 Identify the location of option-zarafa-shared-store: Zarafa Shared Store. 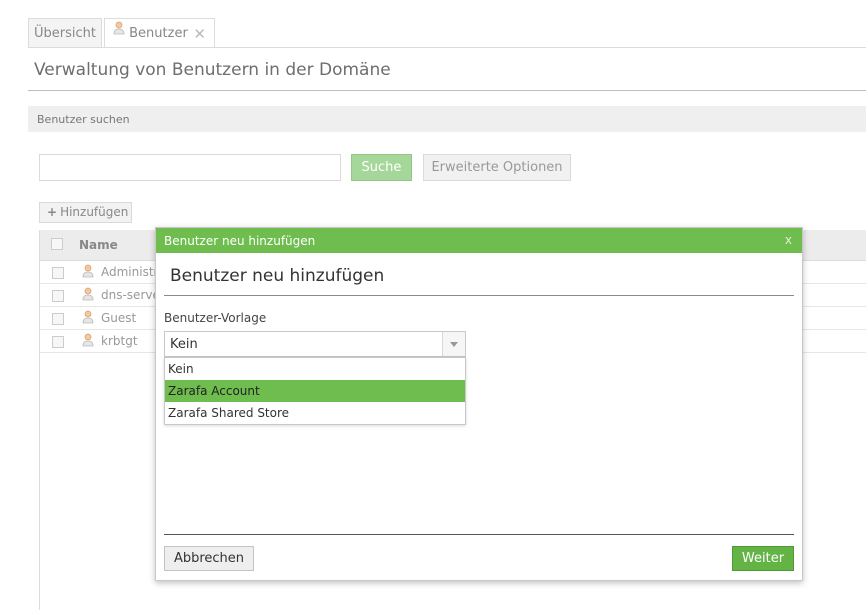
(315, 413).